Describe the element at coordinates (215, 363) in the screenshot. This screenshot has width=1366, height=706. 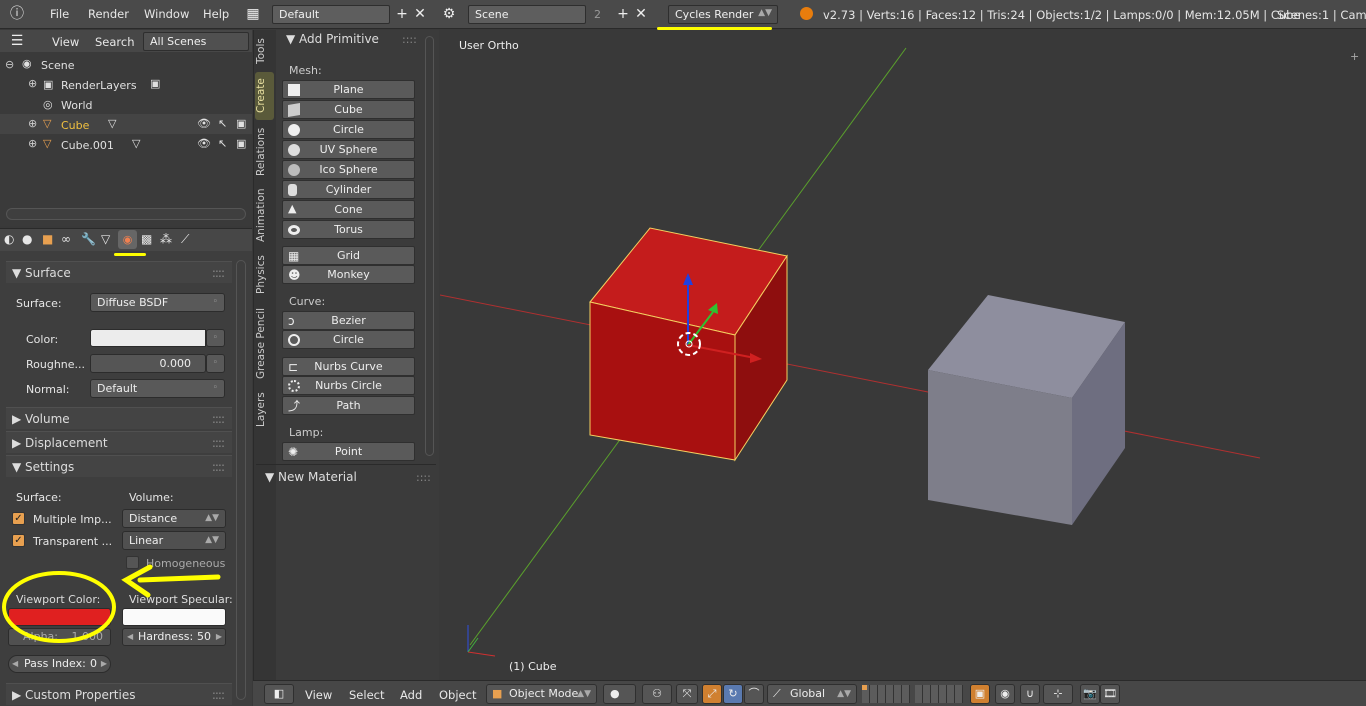
I see `roughness-link-button: ◦` at that location.